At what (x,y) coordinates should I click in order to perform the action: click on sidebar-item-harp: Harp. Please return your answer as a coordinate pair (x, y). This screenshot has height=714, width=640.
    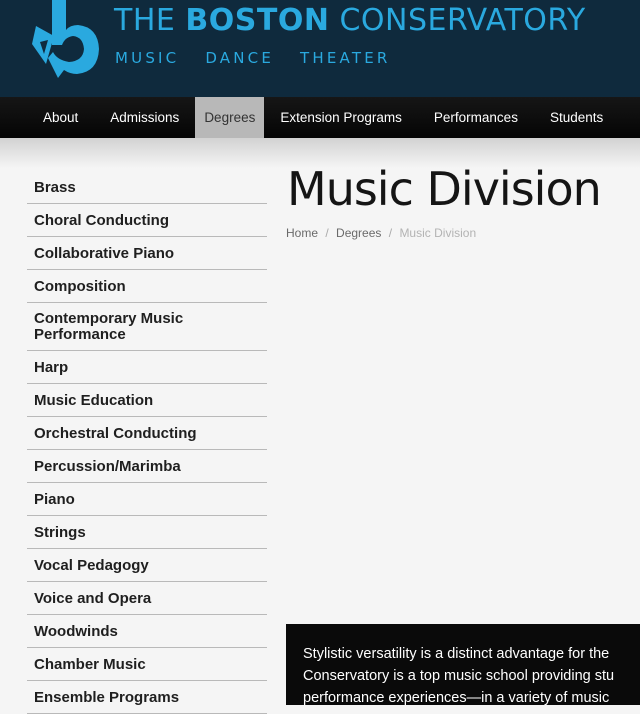
    Looking at the image, I should click on (147, 367).